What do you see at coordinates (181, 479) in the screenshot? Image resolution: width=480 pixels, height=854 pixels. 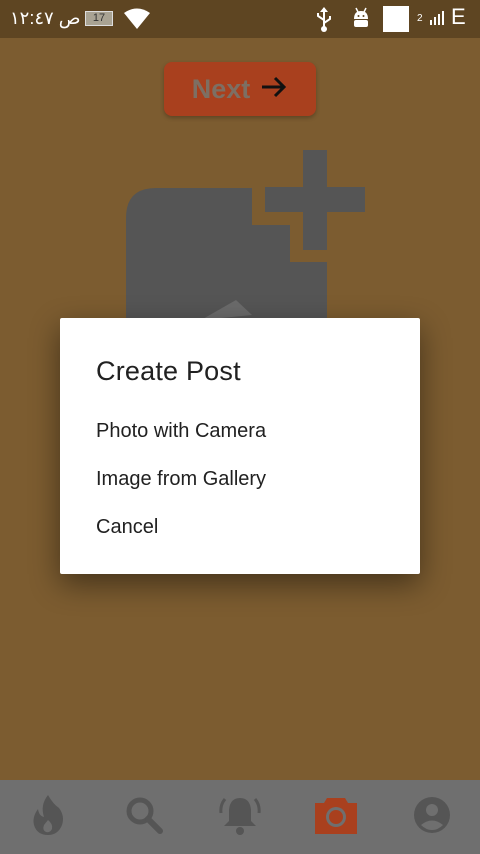 I see `option-image-gallery: Image from Gallery` at bounding box center [181, 479].